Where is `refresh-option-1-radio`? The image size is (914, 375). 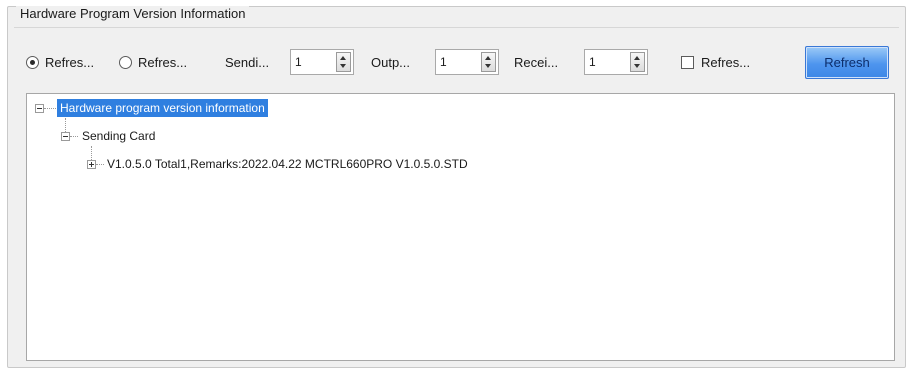
refresh-option-1-radio is located at coordinates (32, 62).